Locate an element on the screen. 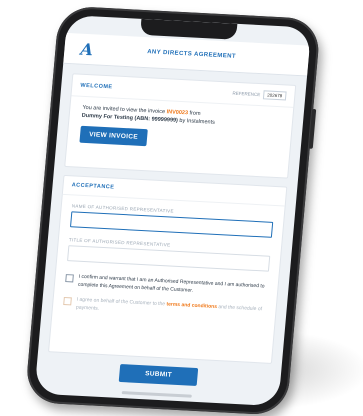 This screenshot has height=416, width=363. agree-checkbox is located at coordinates (67, 301).